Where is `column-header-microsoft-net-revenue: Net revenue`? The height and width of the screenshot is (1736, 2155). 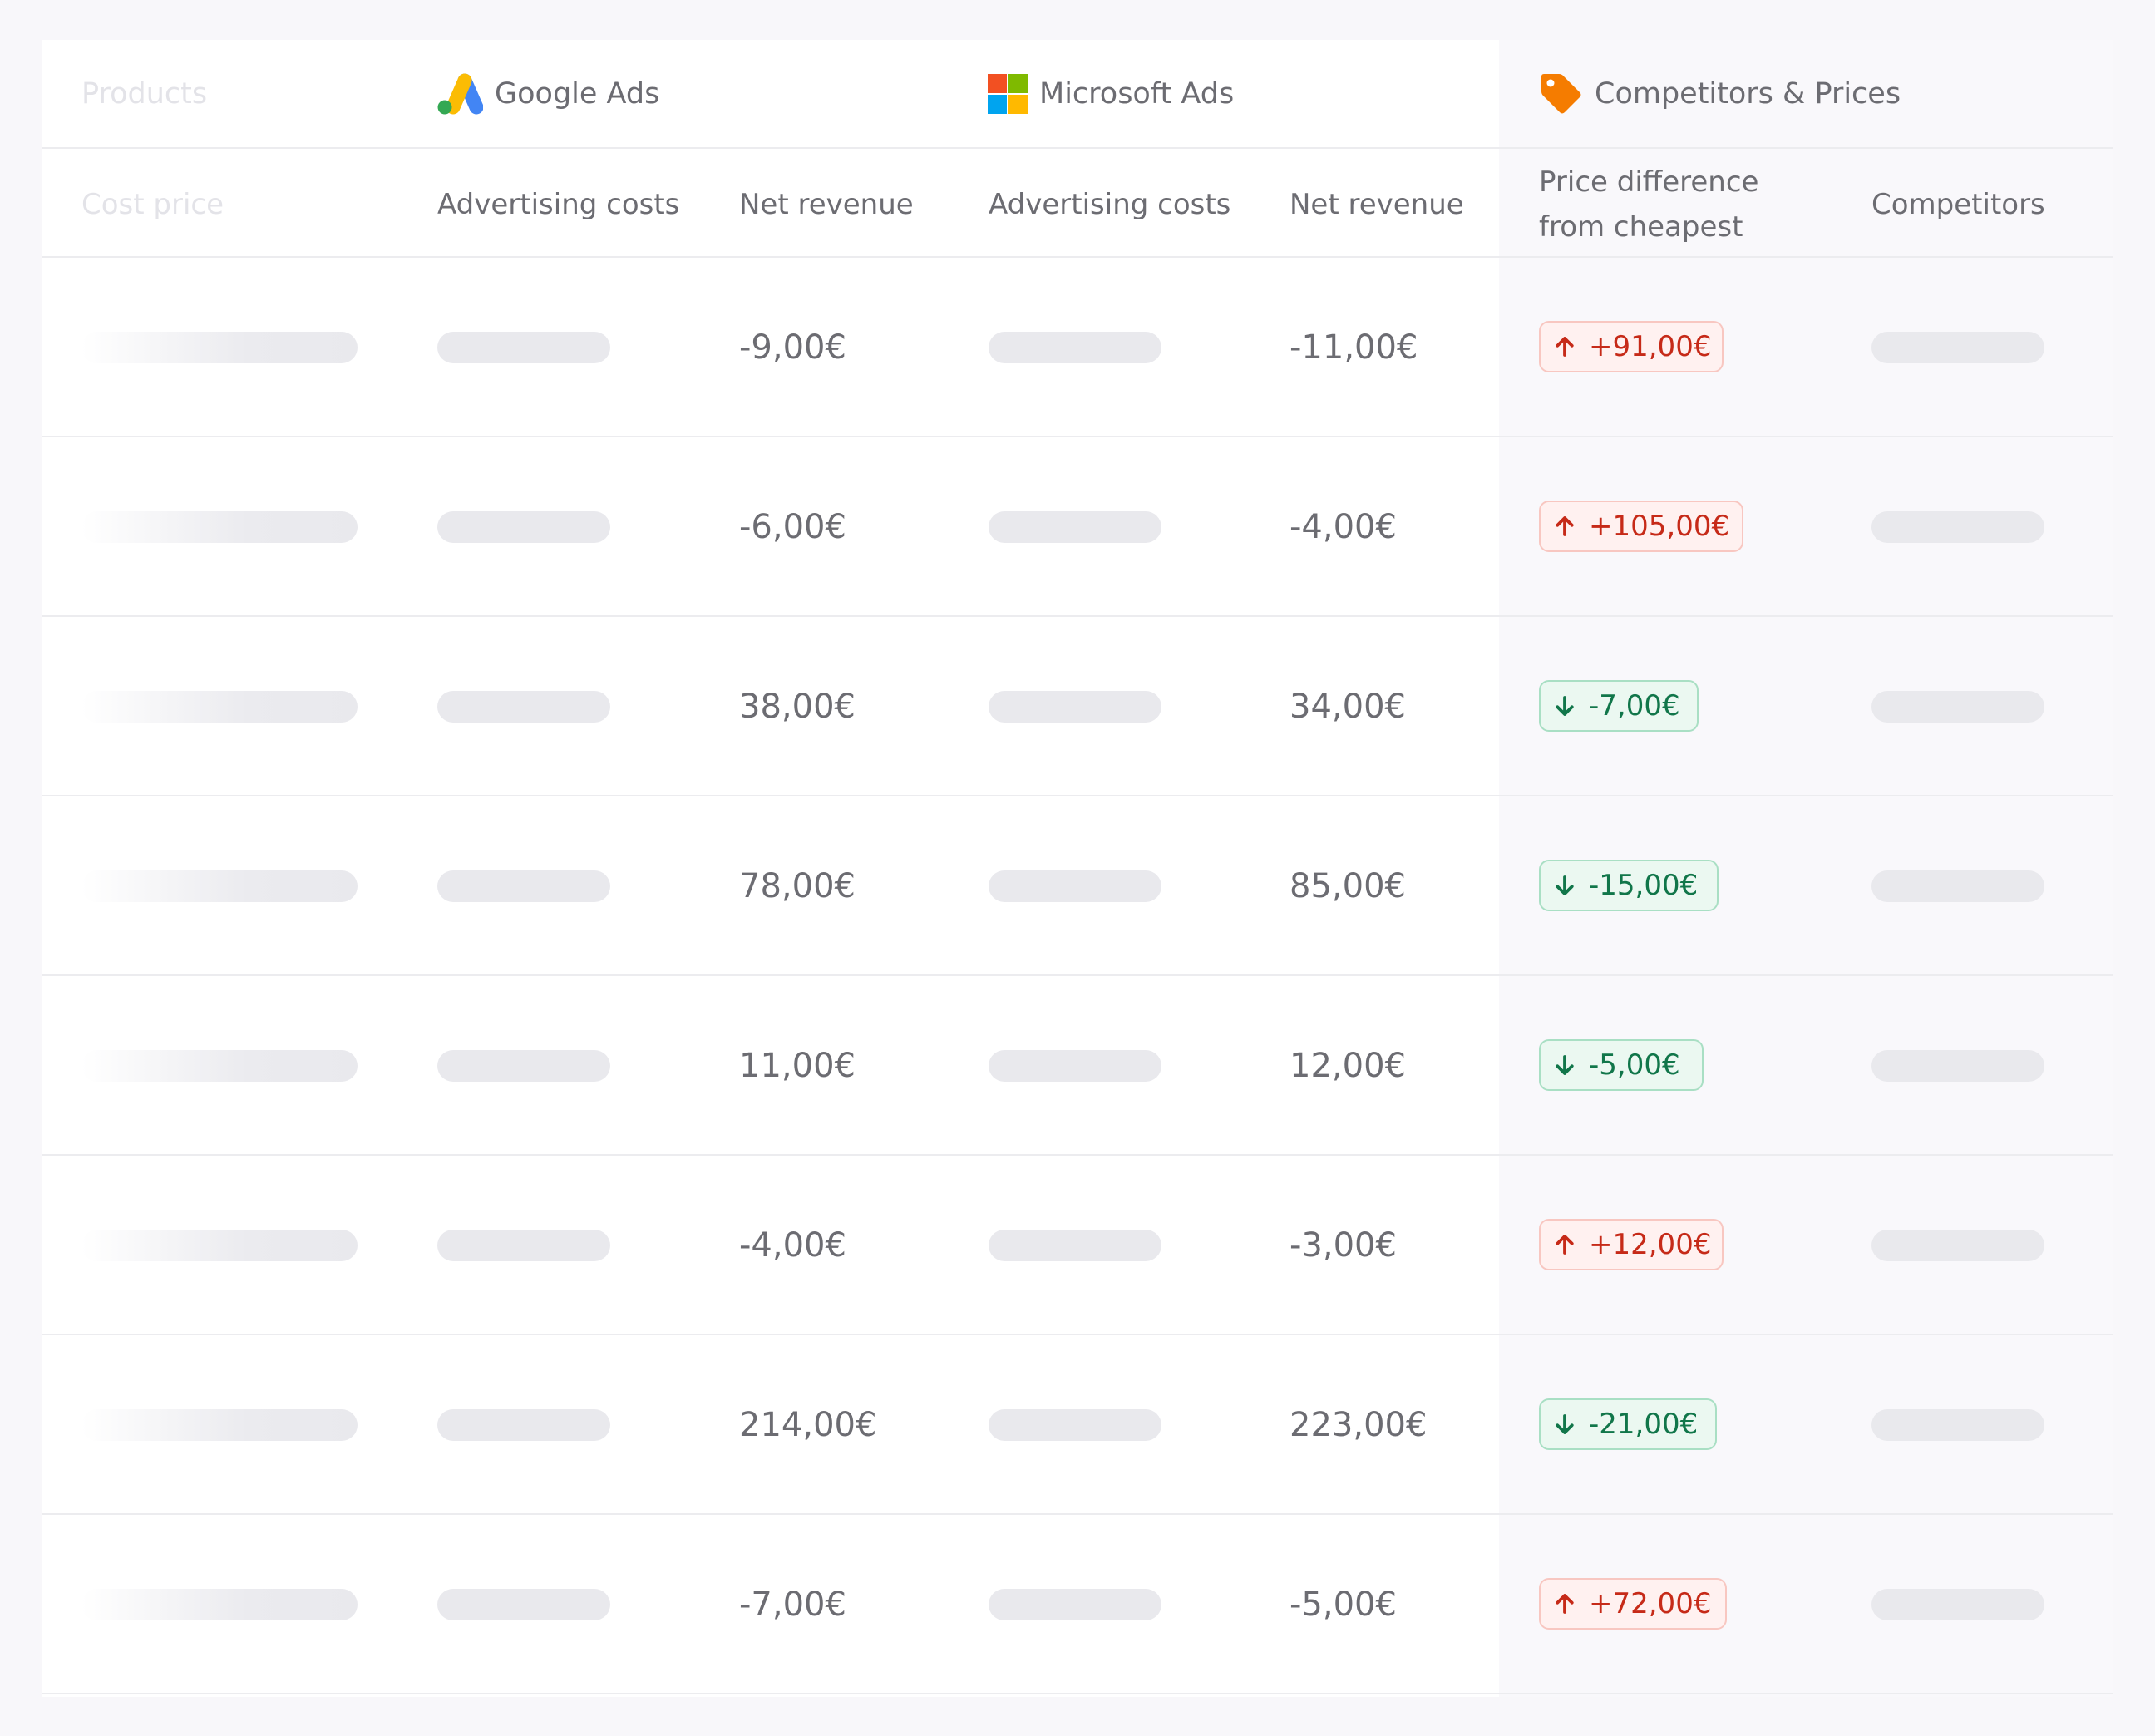
column-header-microsoft-net-revenue: Net revenue is located at coordinates (1377, 205).